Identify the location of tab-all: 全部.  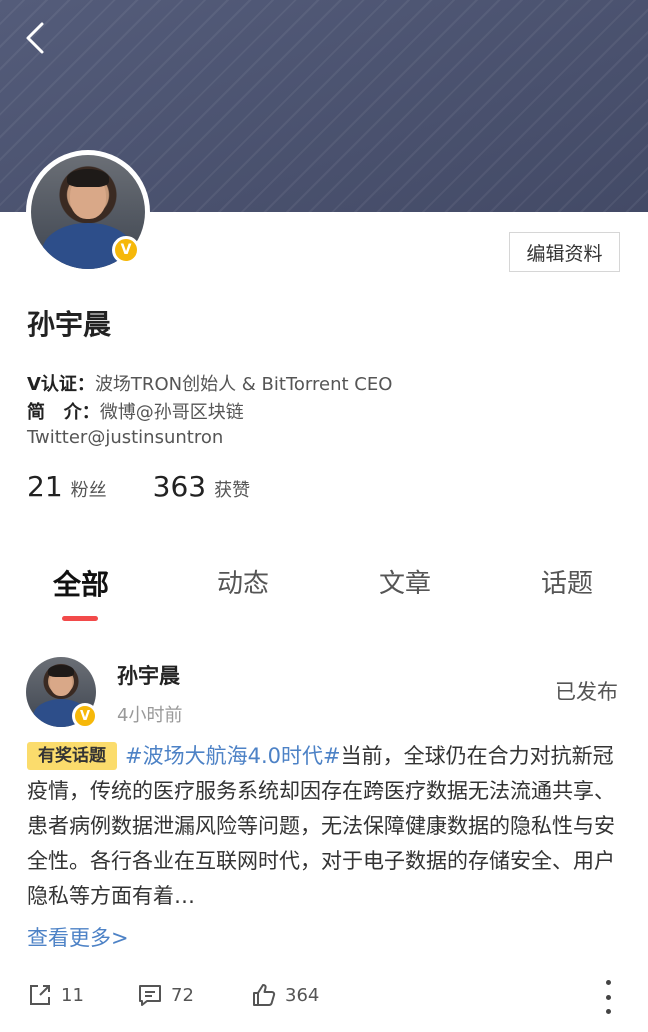
(81, 590).